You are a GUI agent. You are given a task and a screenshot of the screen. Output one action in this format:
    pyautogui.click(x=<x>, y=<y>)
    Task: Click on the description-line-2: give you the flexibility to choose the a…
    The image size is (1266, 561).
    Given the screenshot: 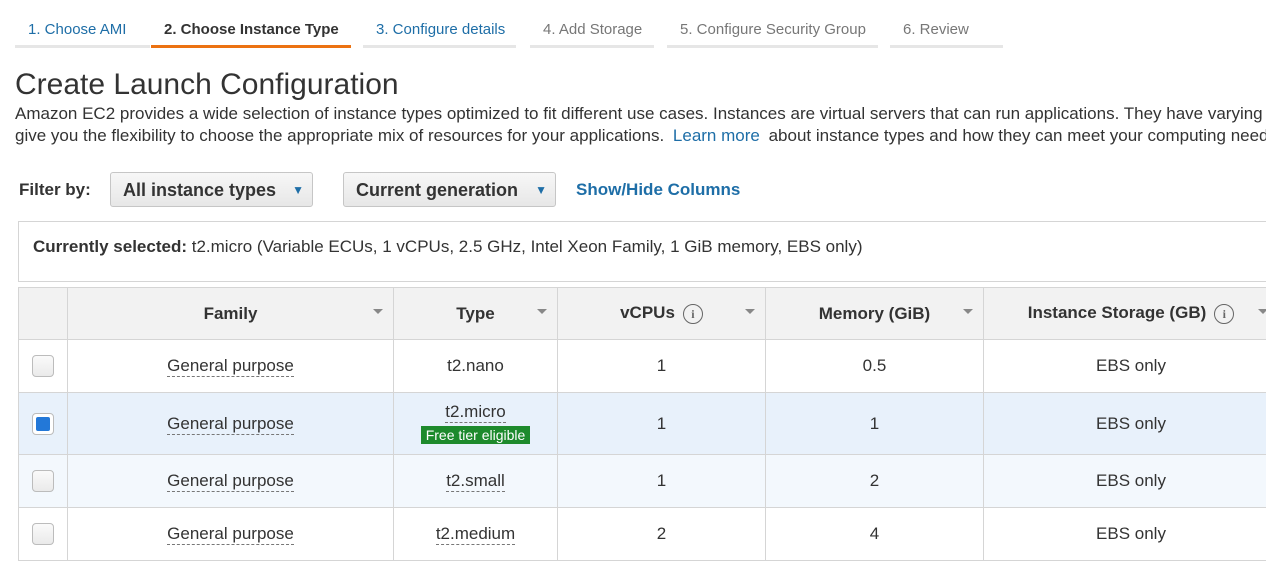 What is the action you would take?
    pyautogui.click(x=640, y=136)
    